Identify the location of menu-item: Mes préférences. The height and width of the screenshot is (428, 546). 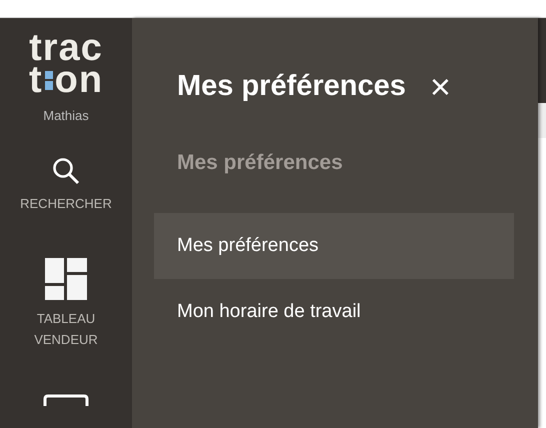
(334, 246).